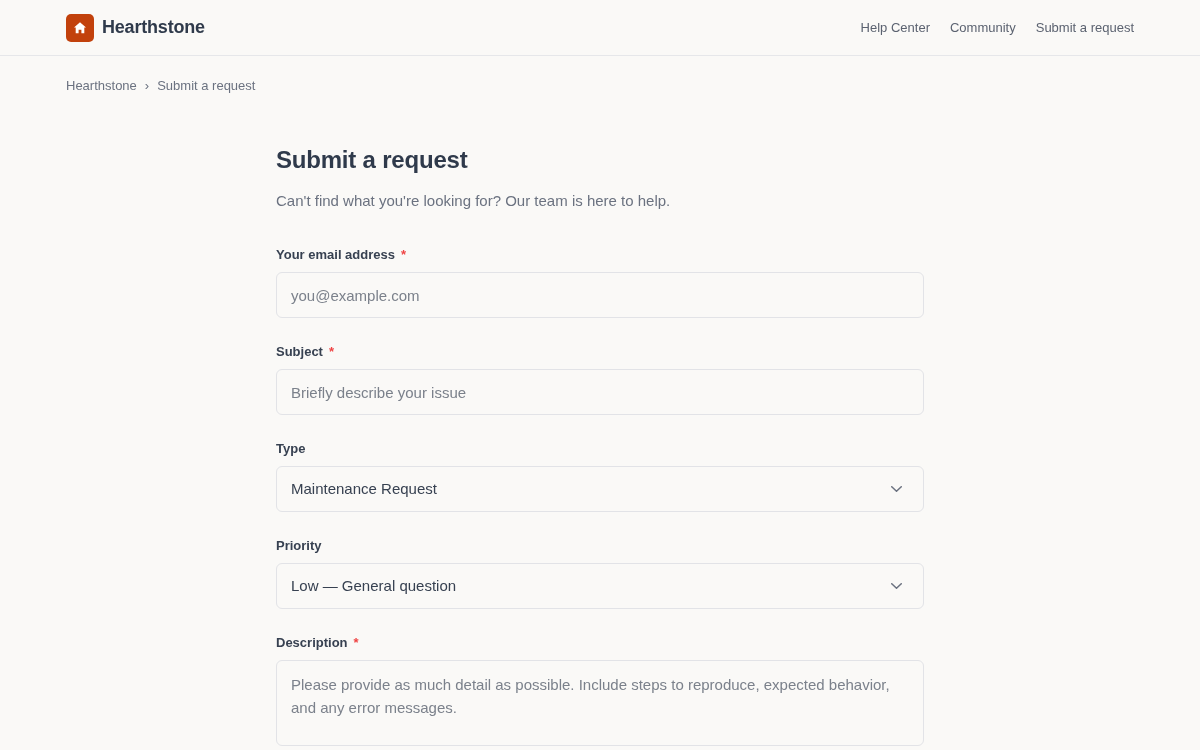 Image resolution: width=1200 pixels, height=750 pixels. What do you see at coordinates (299, 352) in the screenshot?
I see `field-label: Subject` at bounding box center [299, 352].